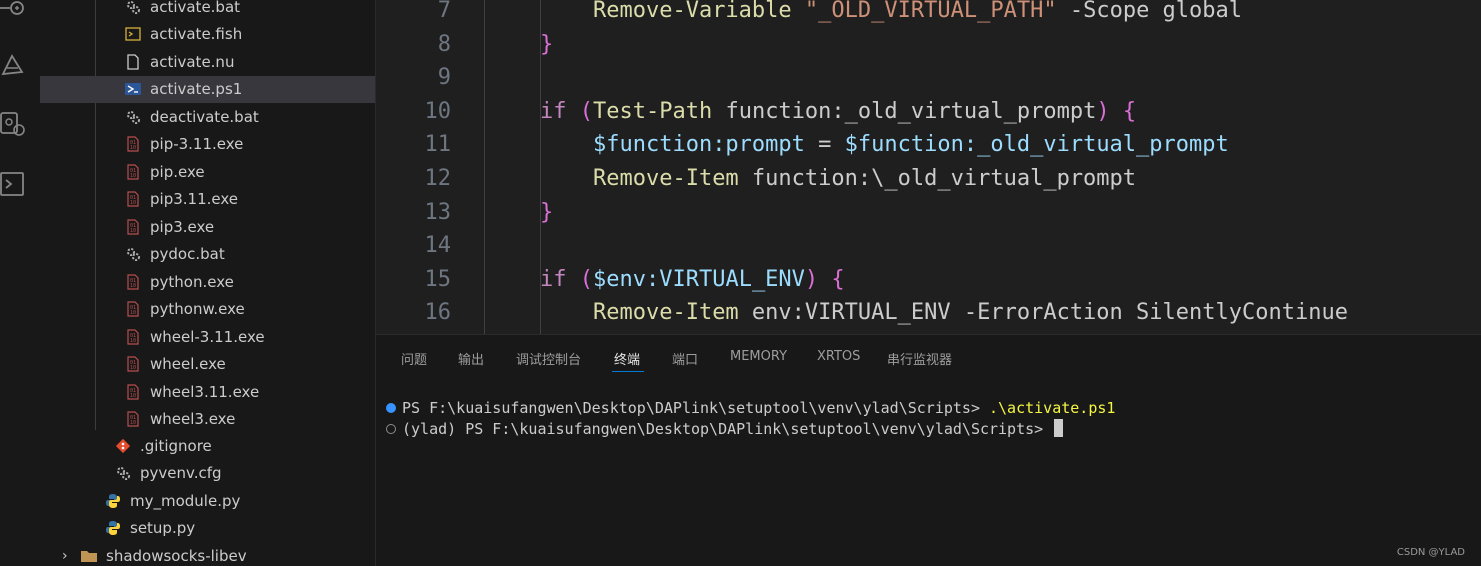 The image size is (1481, 566). I want to click on line-number: 8, so click(444, 44).